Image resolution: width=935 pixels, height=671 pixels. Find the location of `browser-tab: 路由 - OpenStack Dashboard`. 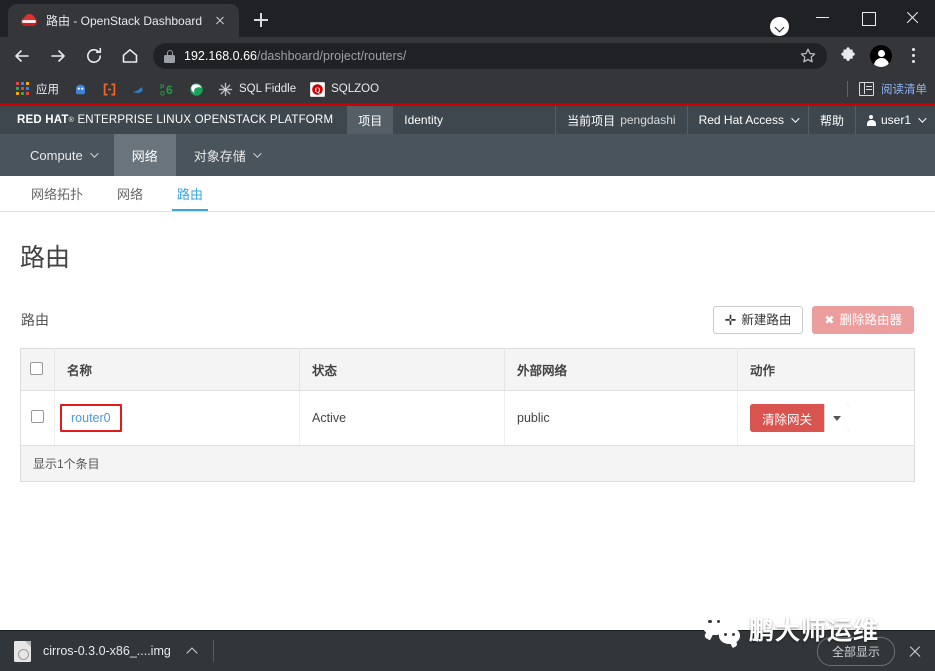

browser-tab: 路由 - OpenStack Dashboard is located at coordinates (124, 20).